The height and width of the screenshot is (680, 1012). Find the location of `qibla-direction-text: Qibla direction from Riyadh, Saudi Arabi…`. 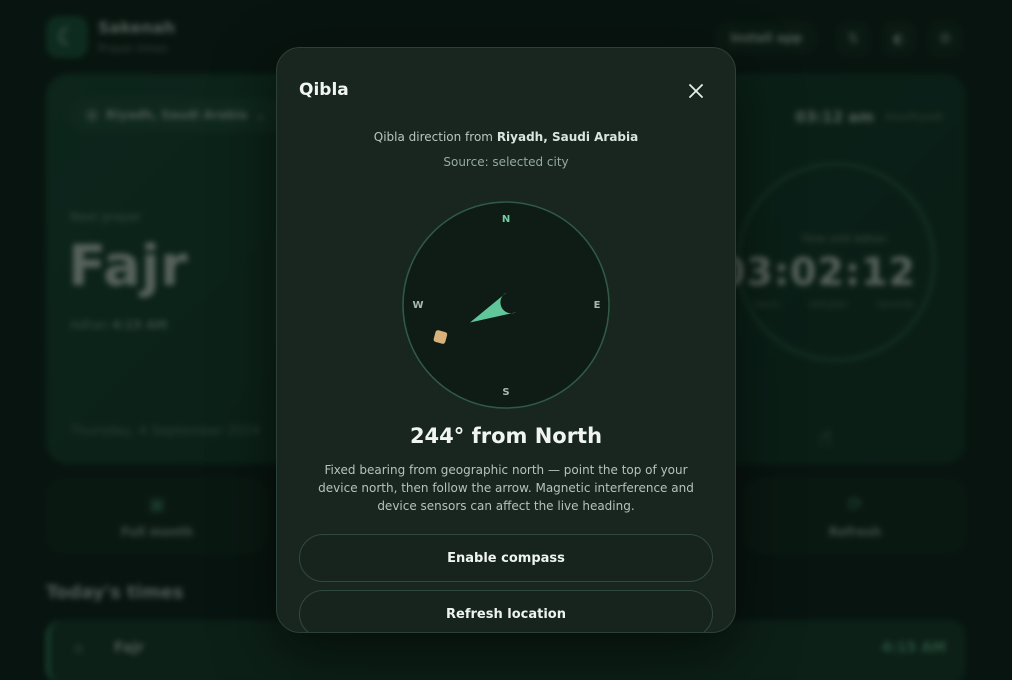

qibla-direction-text: Qibla direction from Riyadh, Saudi Arabi… is located at coordinates (506, 137).